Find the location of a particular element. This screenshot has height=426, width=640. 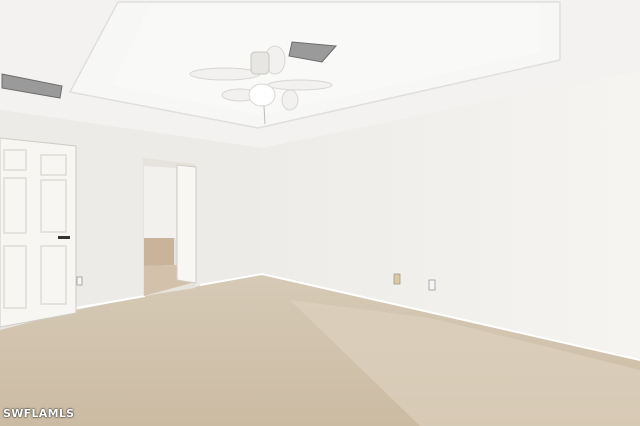

bathroom-door-open is located at coordinates (186, 224).